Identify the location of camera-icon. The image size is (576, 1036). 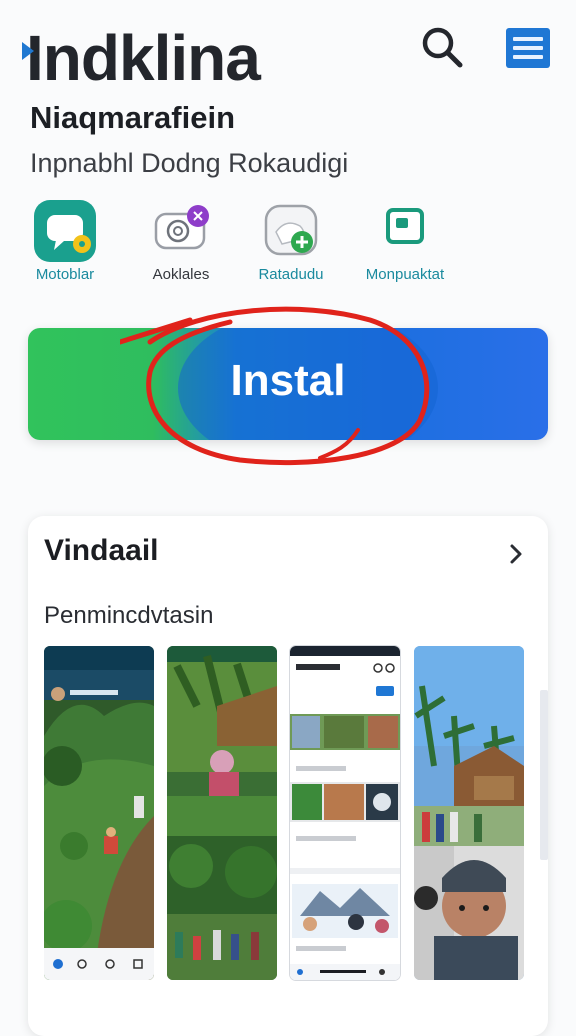
(181, 231).